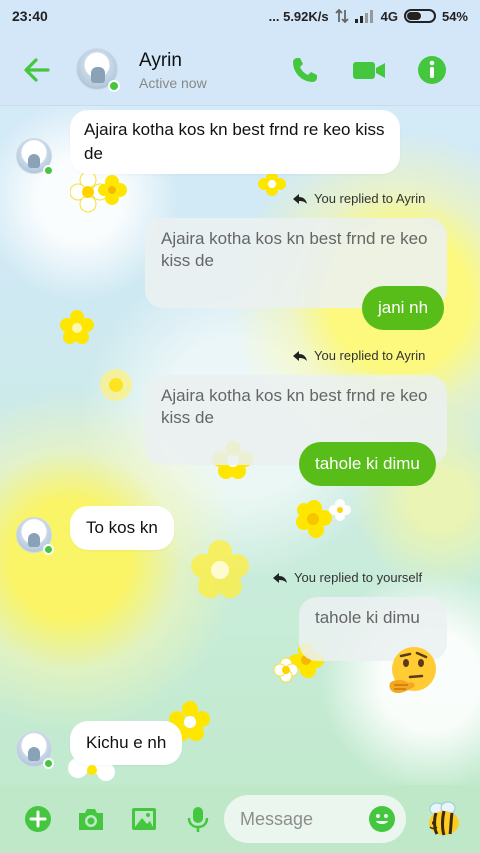 The height and width of the screenshot is (853, 480). I want to click on outgoing-message: tahole ki dimu, so click(367, 464).